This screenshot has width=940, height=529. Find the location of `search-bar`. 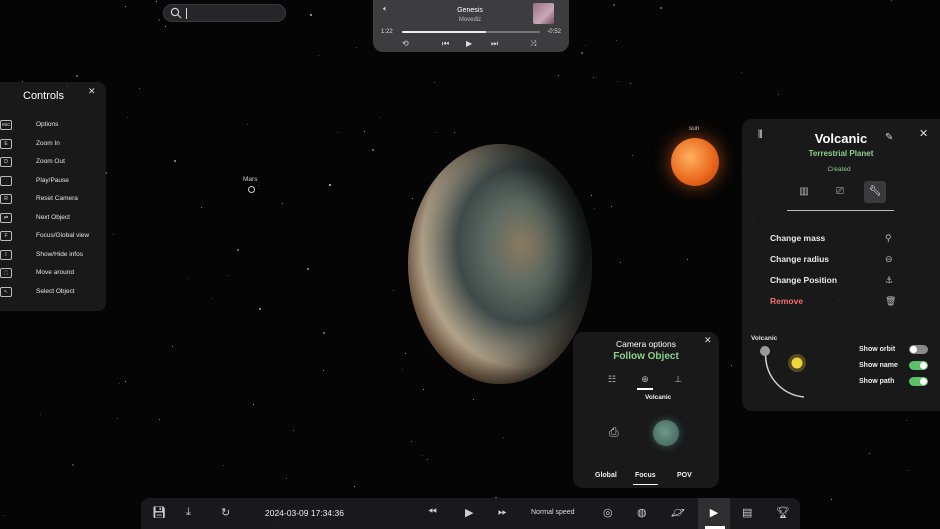

search-bar is located at coordinates (224, 13).